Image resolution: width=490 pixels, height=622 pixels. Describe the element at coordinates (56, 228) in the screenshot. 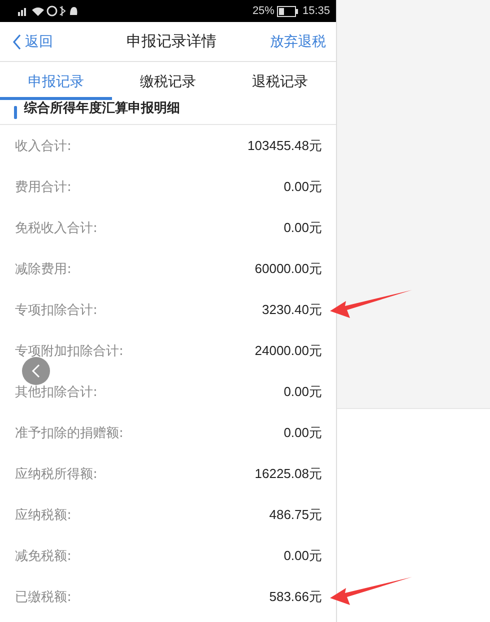

I see `field-label: 免税收入合计:` at that location.